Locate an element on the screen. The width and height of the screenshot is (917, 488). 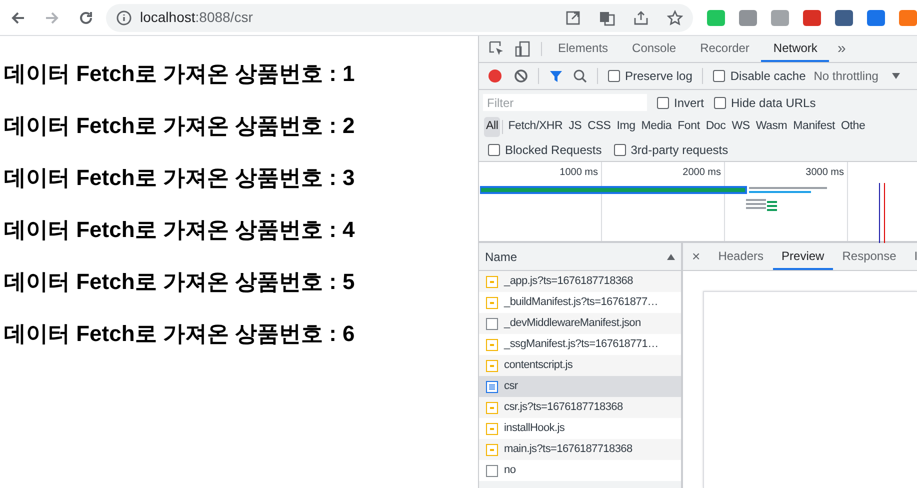
checkbox-option: Preserve log is located at coordinates (650, 76).